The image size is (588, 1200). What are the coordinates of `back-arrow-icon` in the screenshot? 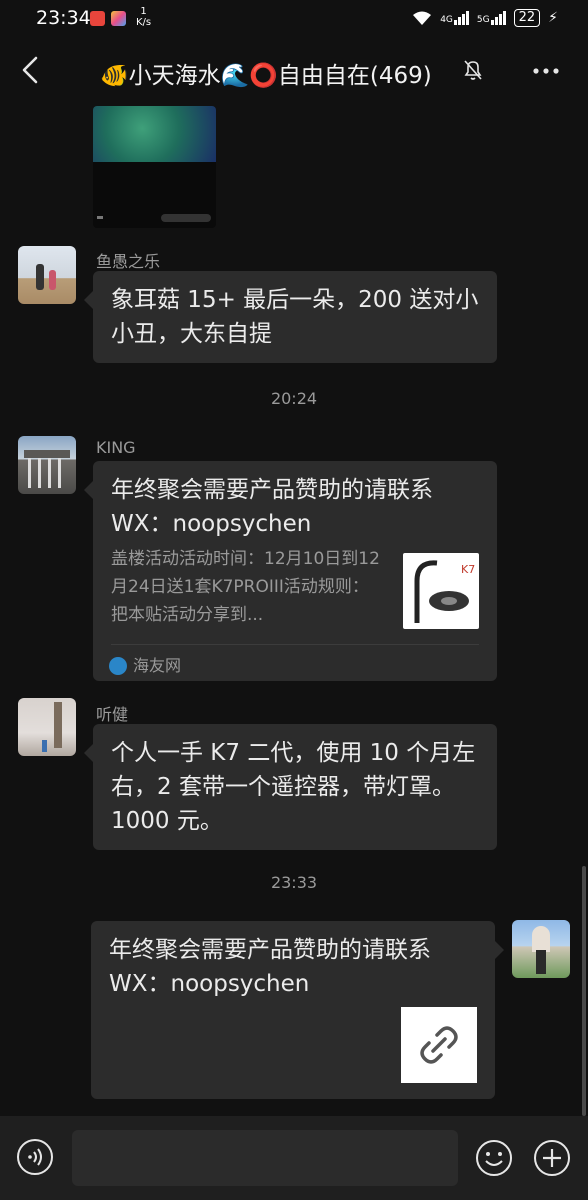 It's located at (32, 70).